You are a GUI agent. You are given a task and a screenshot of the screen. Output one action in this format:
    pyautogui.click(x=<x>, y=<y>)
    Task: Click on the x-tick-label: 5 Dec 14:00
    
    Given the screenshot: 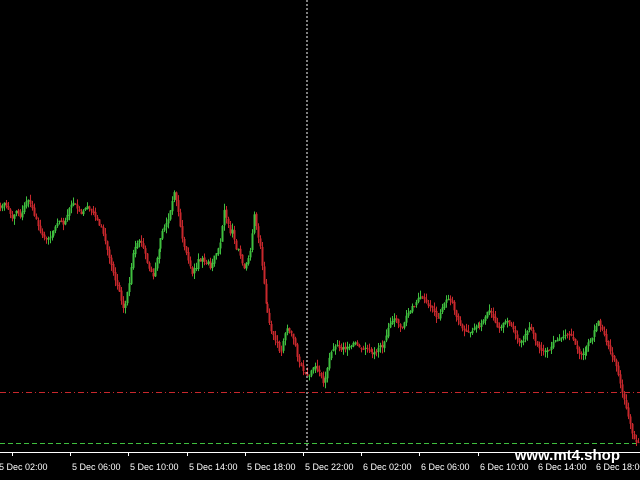 What is the action you would take?
    pyautogui.click(x=213, y=467)
    